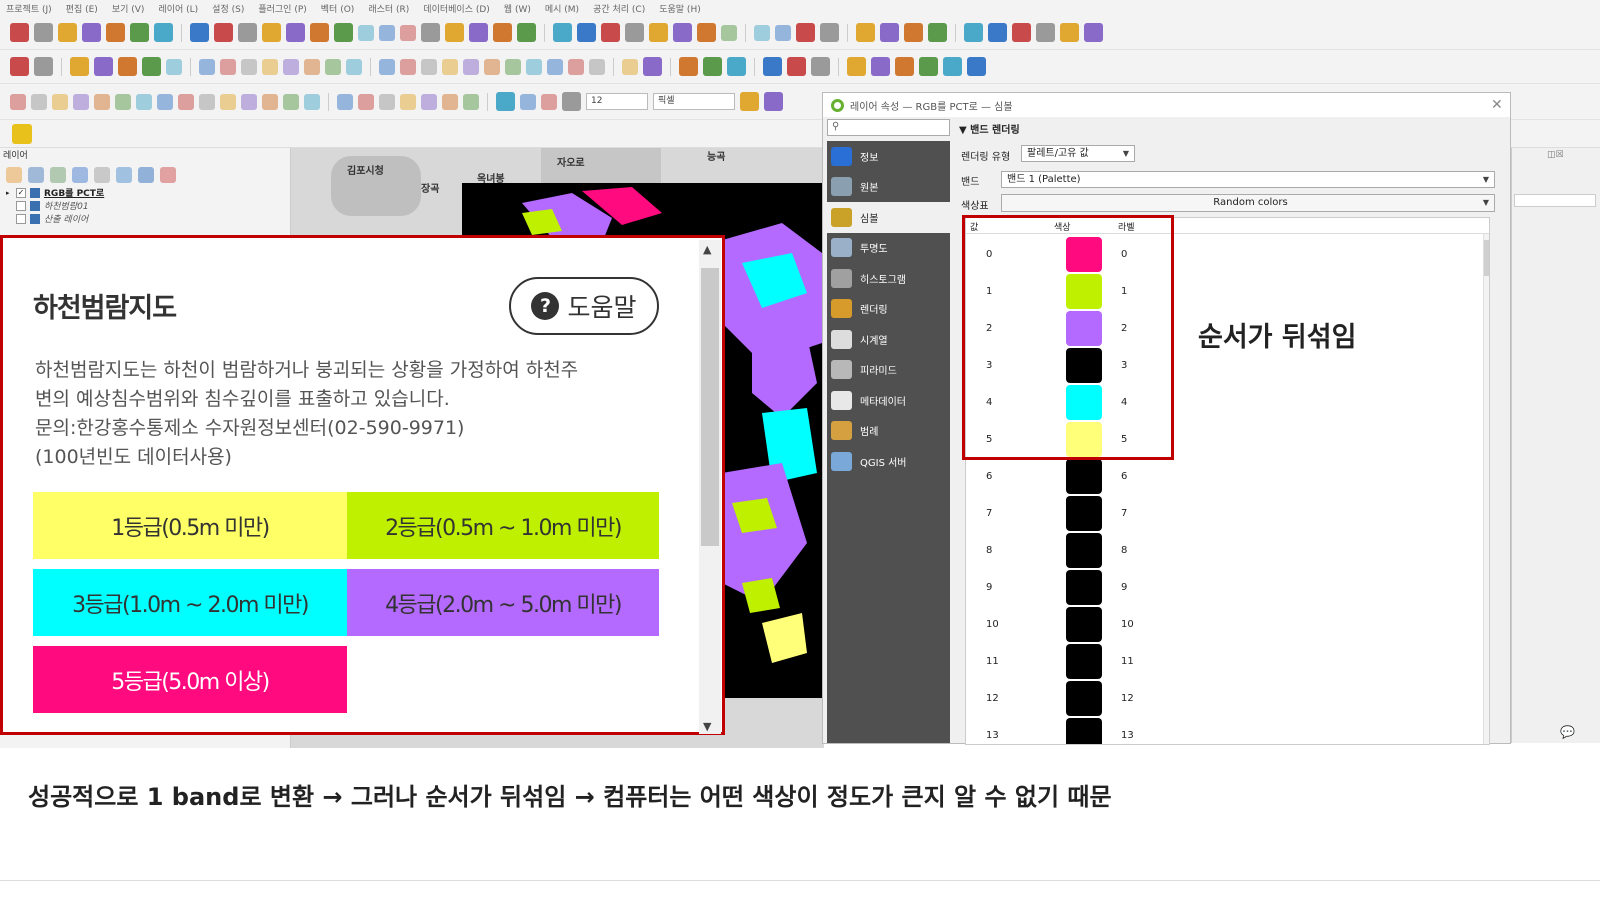 The image size is (1600, 900). What do you see at coordinates (888, 461) in the screenshot?
I see `nav-item: QGIS 서버` at bounding box center [888, 461].